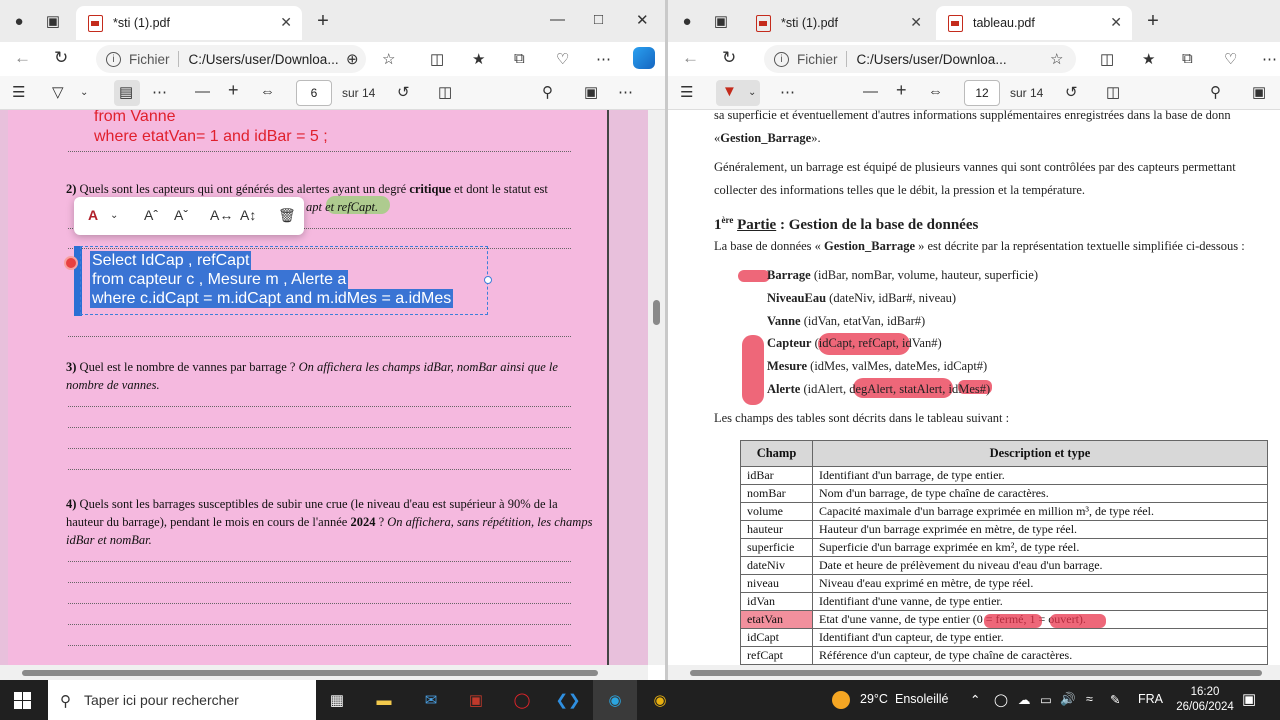 This screenshot has width=1280, height=720. What do you see at coordinates (642, 20) in the screenshot?
I see `close-window-icon: ✕` at bounding box center [642, 20].